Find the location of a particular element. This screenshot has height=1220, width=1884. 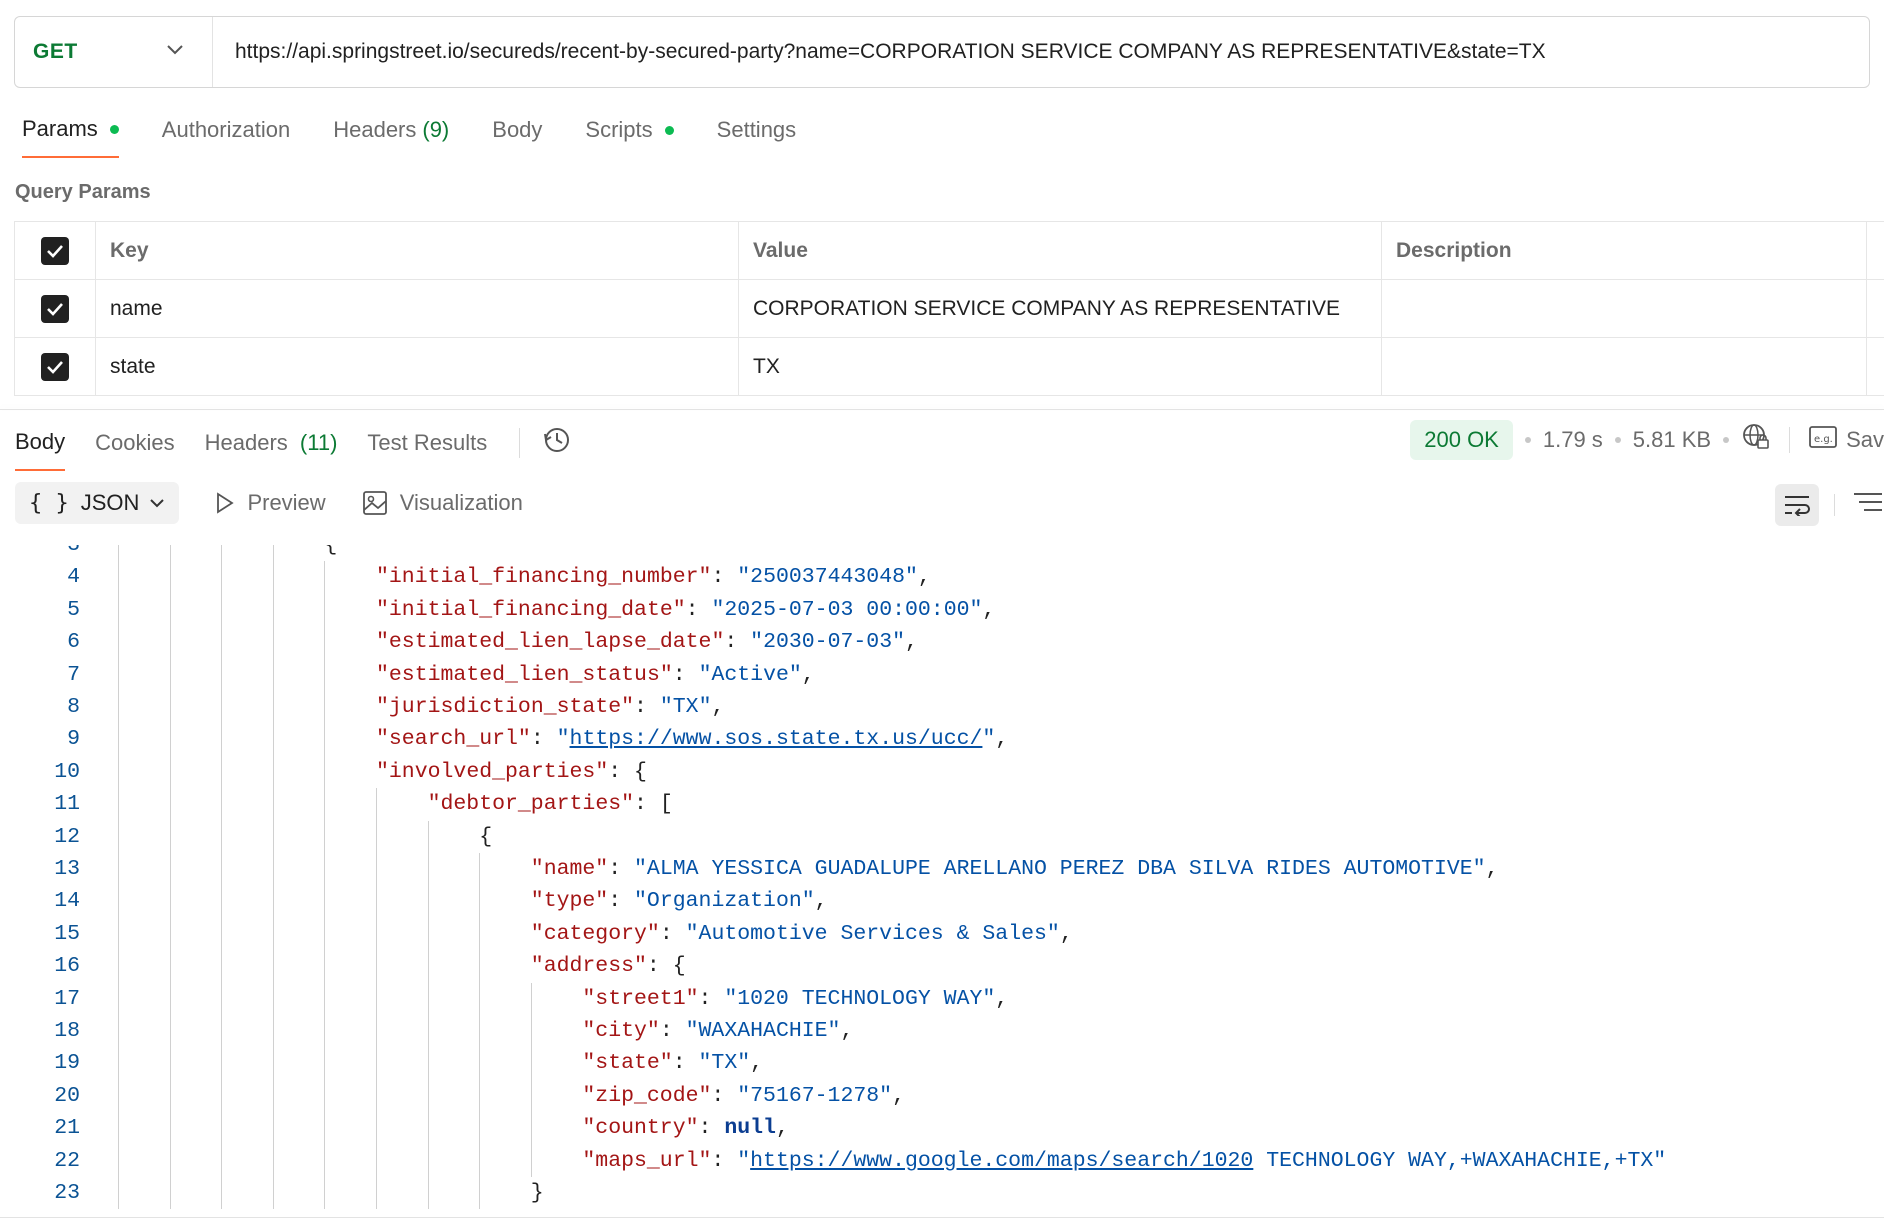

word-wrap-button is located at coordinates (1797, 505).